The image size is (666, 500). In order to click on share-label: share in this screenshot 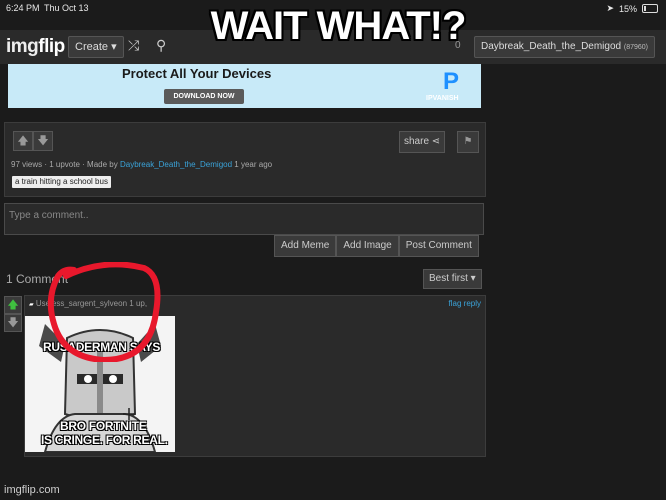, I will do `click(417, 141)`.